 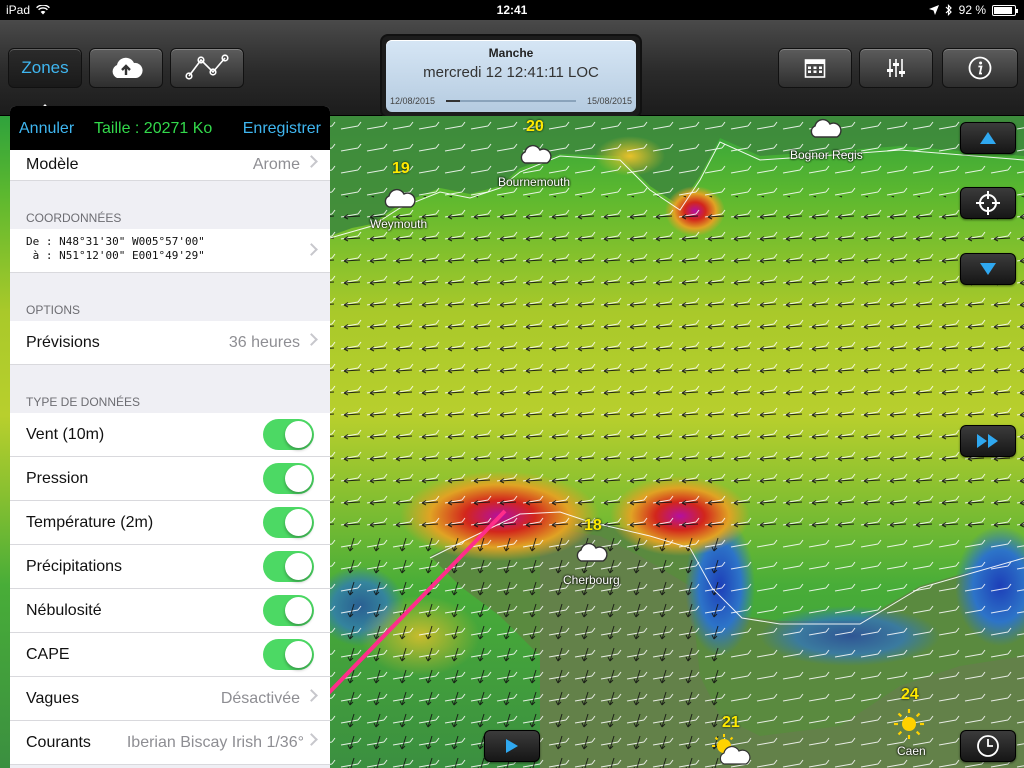 What do you see at coordinates (53, 310) in the screenshot?
I see `section-options: OPTIONS` at bounding box center [53, 310].